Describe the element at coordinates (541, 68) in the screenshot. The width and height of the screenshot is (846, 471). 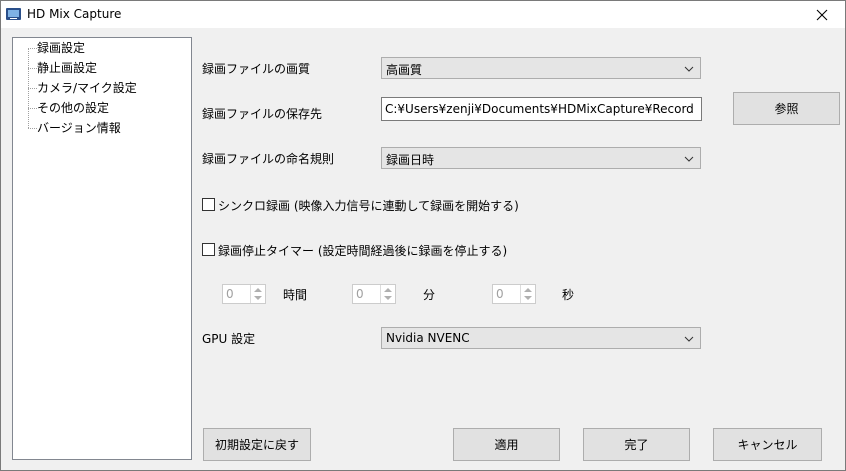
I see `quality-select: 高画質` at that location.